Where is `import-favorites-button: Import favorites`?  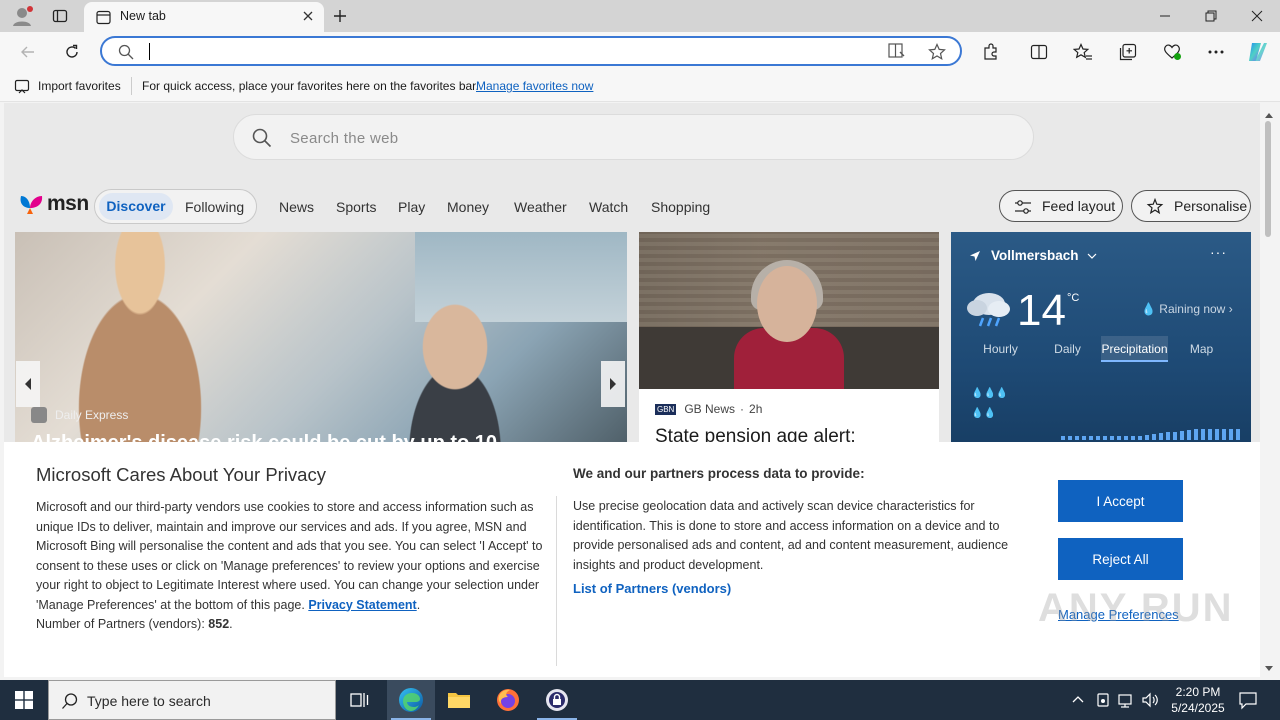 import-favorites-button: Import favorites is located at coordinates (79, 86).